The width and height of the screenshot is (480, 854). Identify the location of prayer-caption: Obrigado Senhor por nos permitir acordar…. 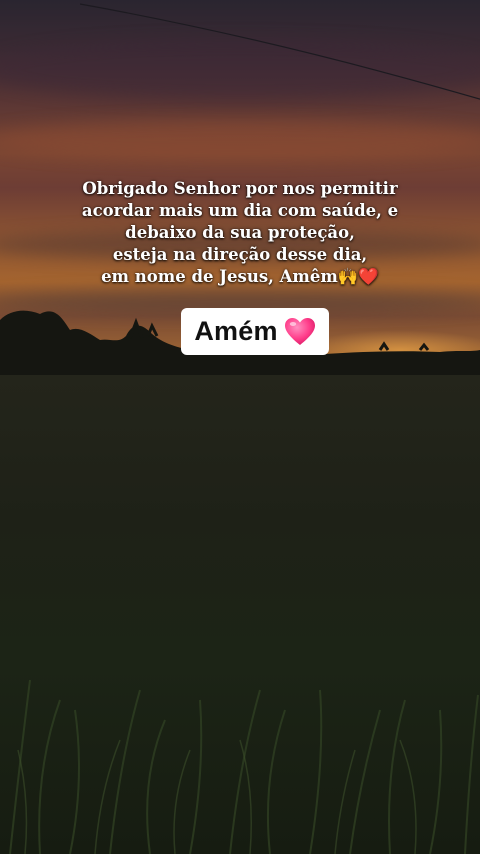
(240, 233).